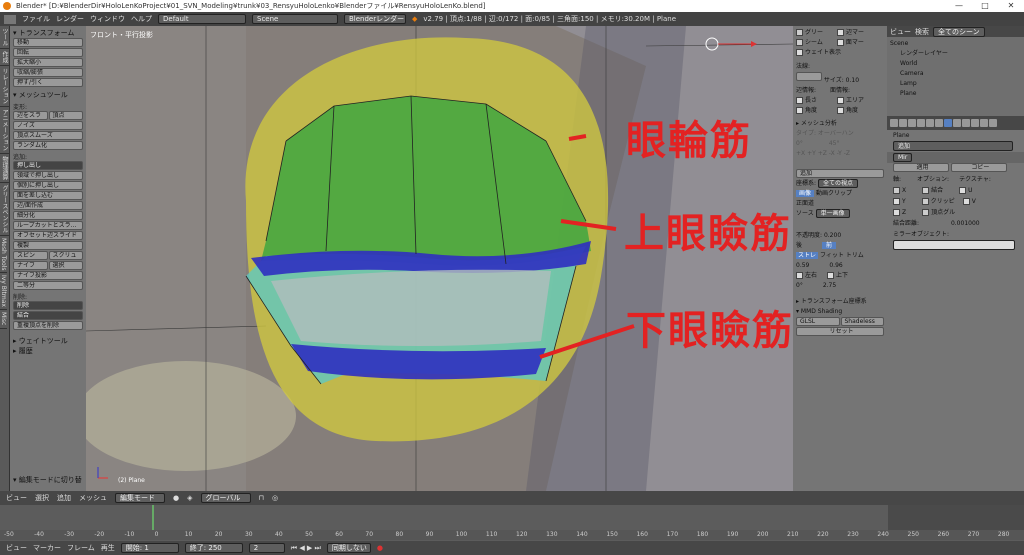 The image size is (1024, 555). Describe the element at coordinates (48, 185) in the screenshot. I see `extrude-individual-button: 個別に押し出し` at that location.